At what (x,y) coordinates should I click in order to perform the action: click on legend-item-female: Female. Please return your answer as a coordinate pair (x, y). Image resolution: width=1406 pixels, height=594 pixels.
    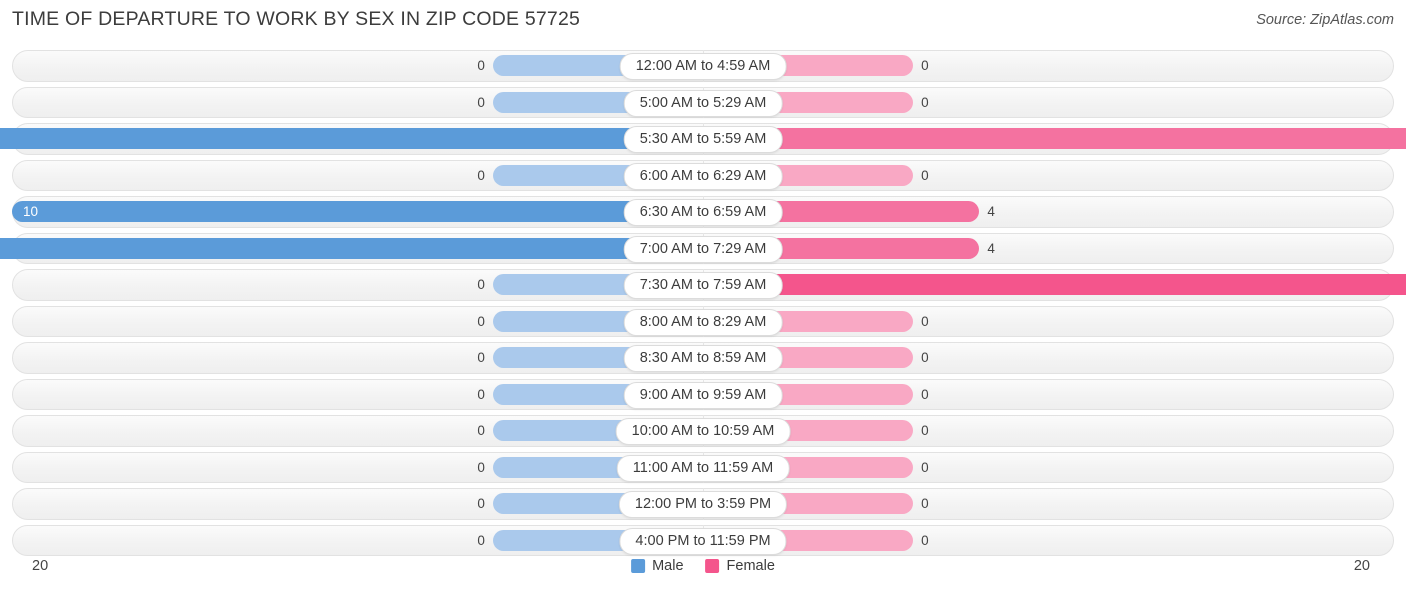
    Looking at the image, I should click on (740, 566).